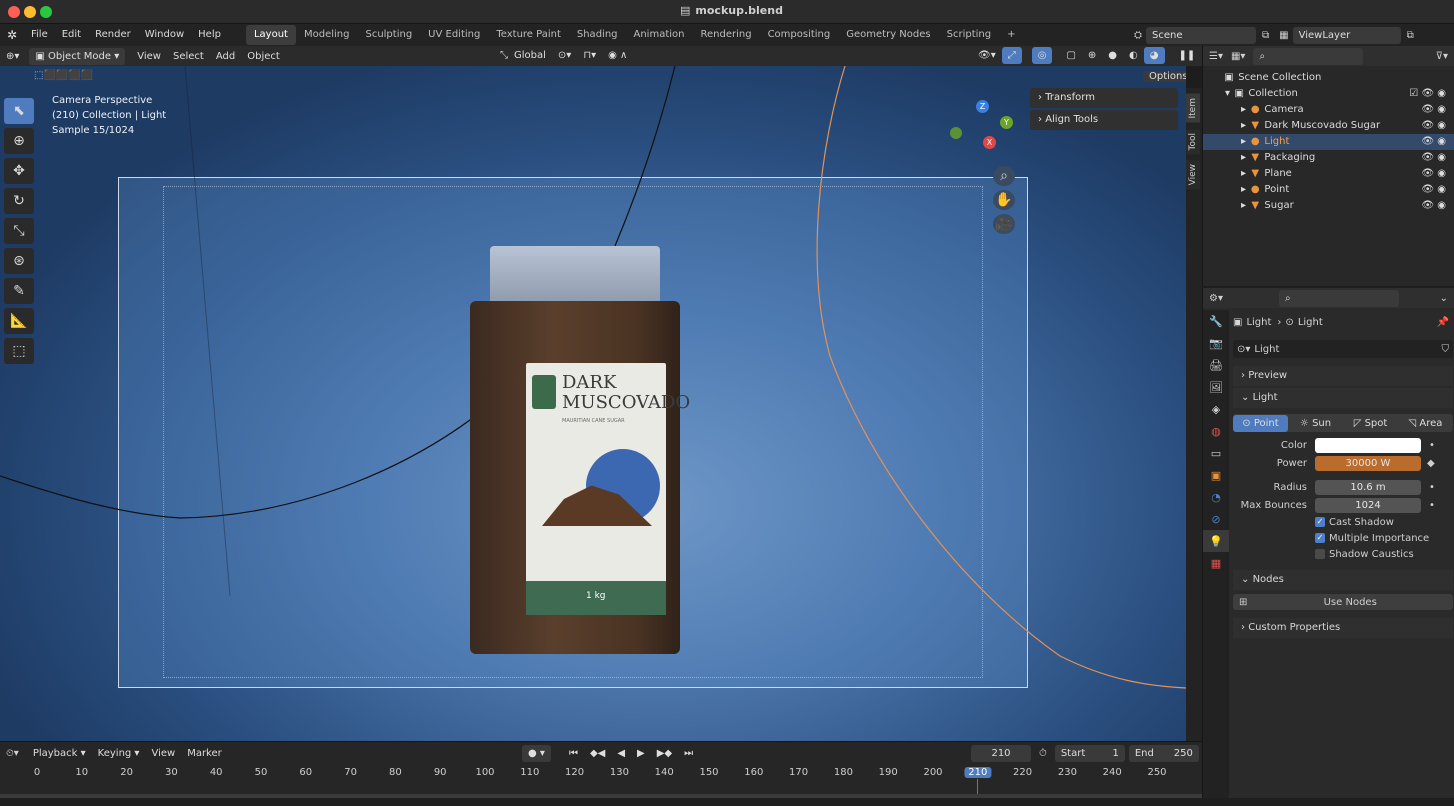  What do you see at coordinates (725, 35) in the screenshot?
I see `tab-rendering: Rendering` at bounding box center [725, 35].